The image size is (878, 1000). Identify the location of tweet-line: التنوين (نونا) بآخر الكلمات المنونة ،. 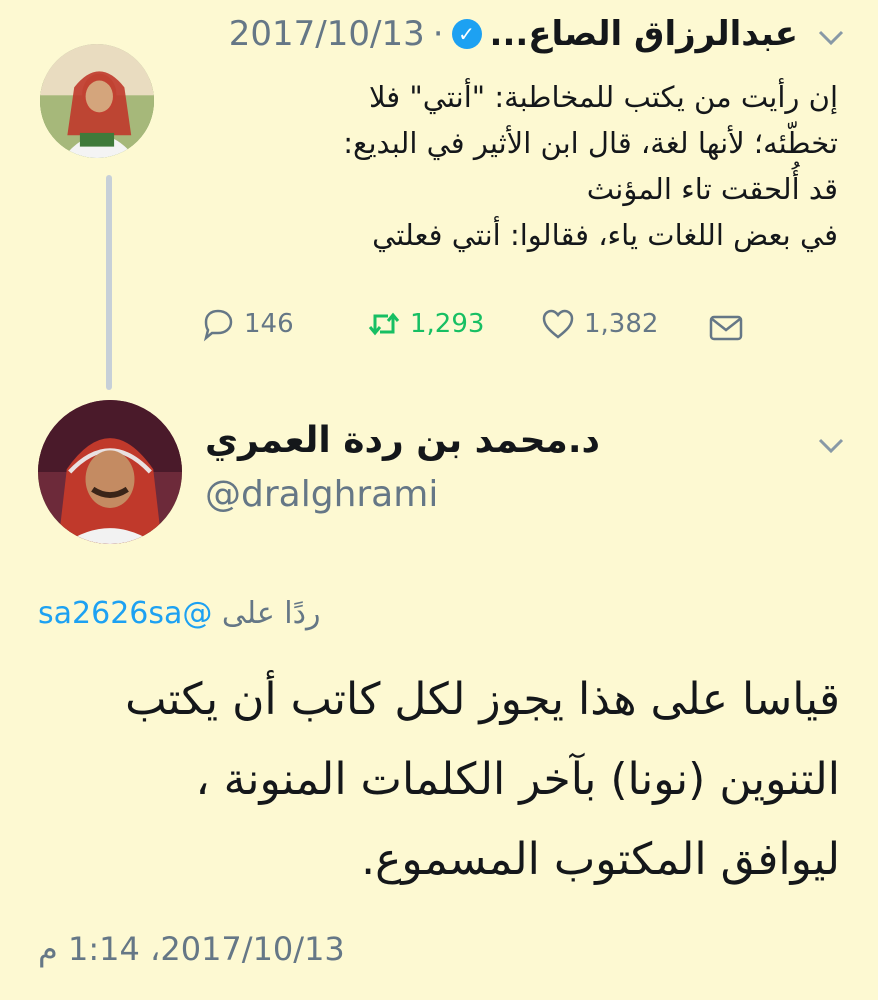
(517, 779).